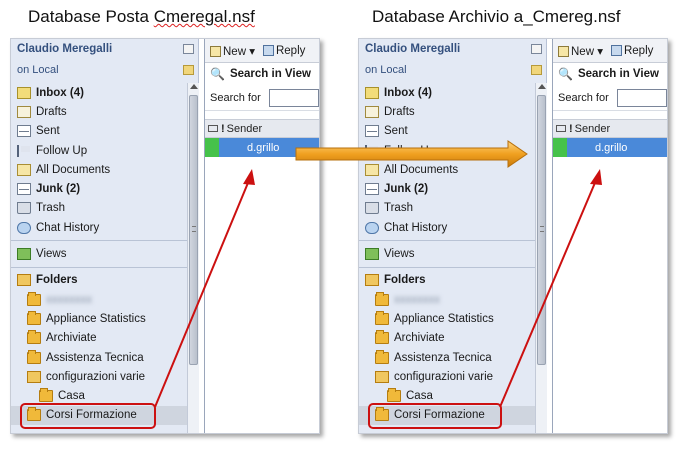  I want to click on search-bar: Search for, so click(262, 98).